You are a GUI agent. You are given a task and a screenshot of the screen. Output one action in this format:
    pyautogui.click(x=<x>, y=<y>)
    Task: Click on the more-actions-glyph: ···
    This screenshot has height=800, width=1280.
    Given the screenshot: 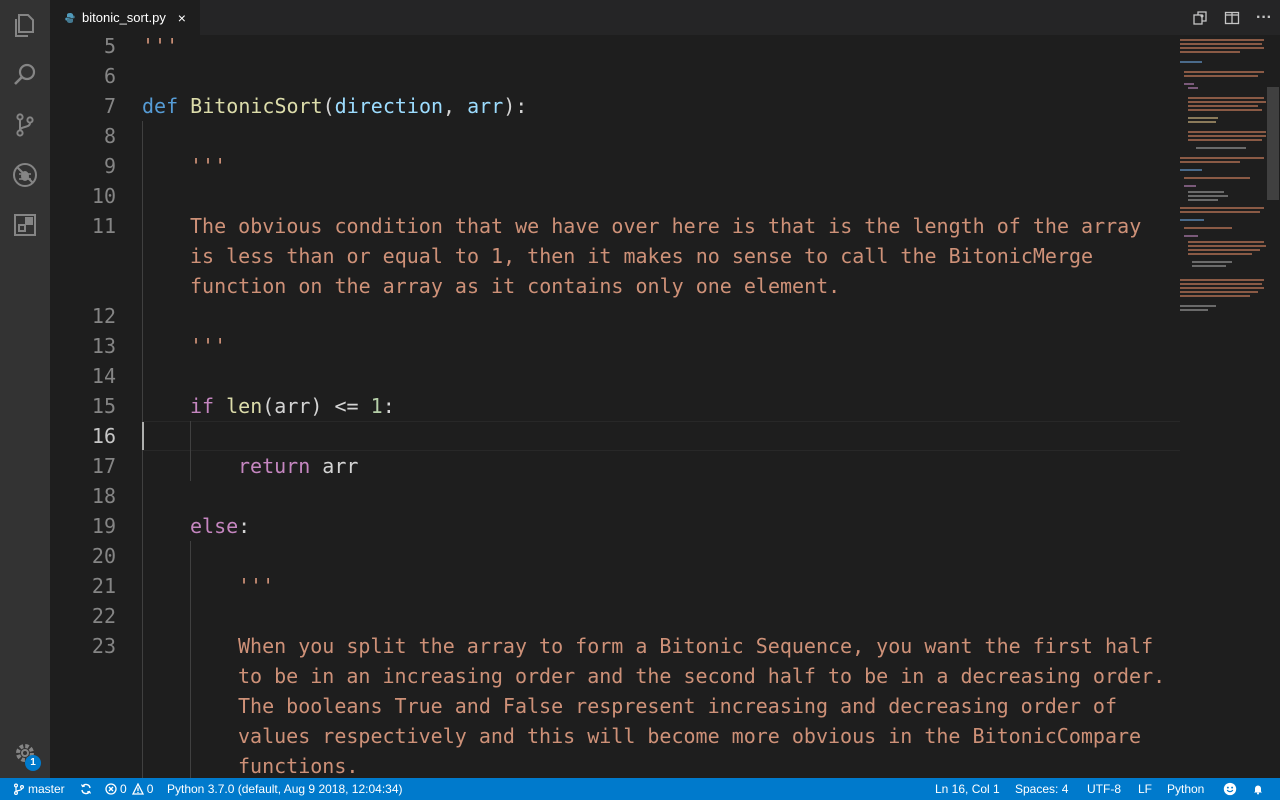 What is the action you would take?
    pyautogui.click(x=1264, y=17)
    